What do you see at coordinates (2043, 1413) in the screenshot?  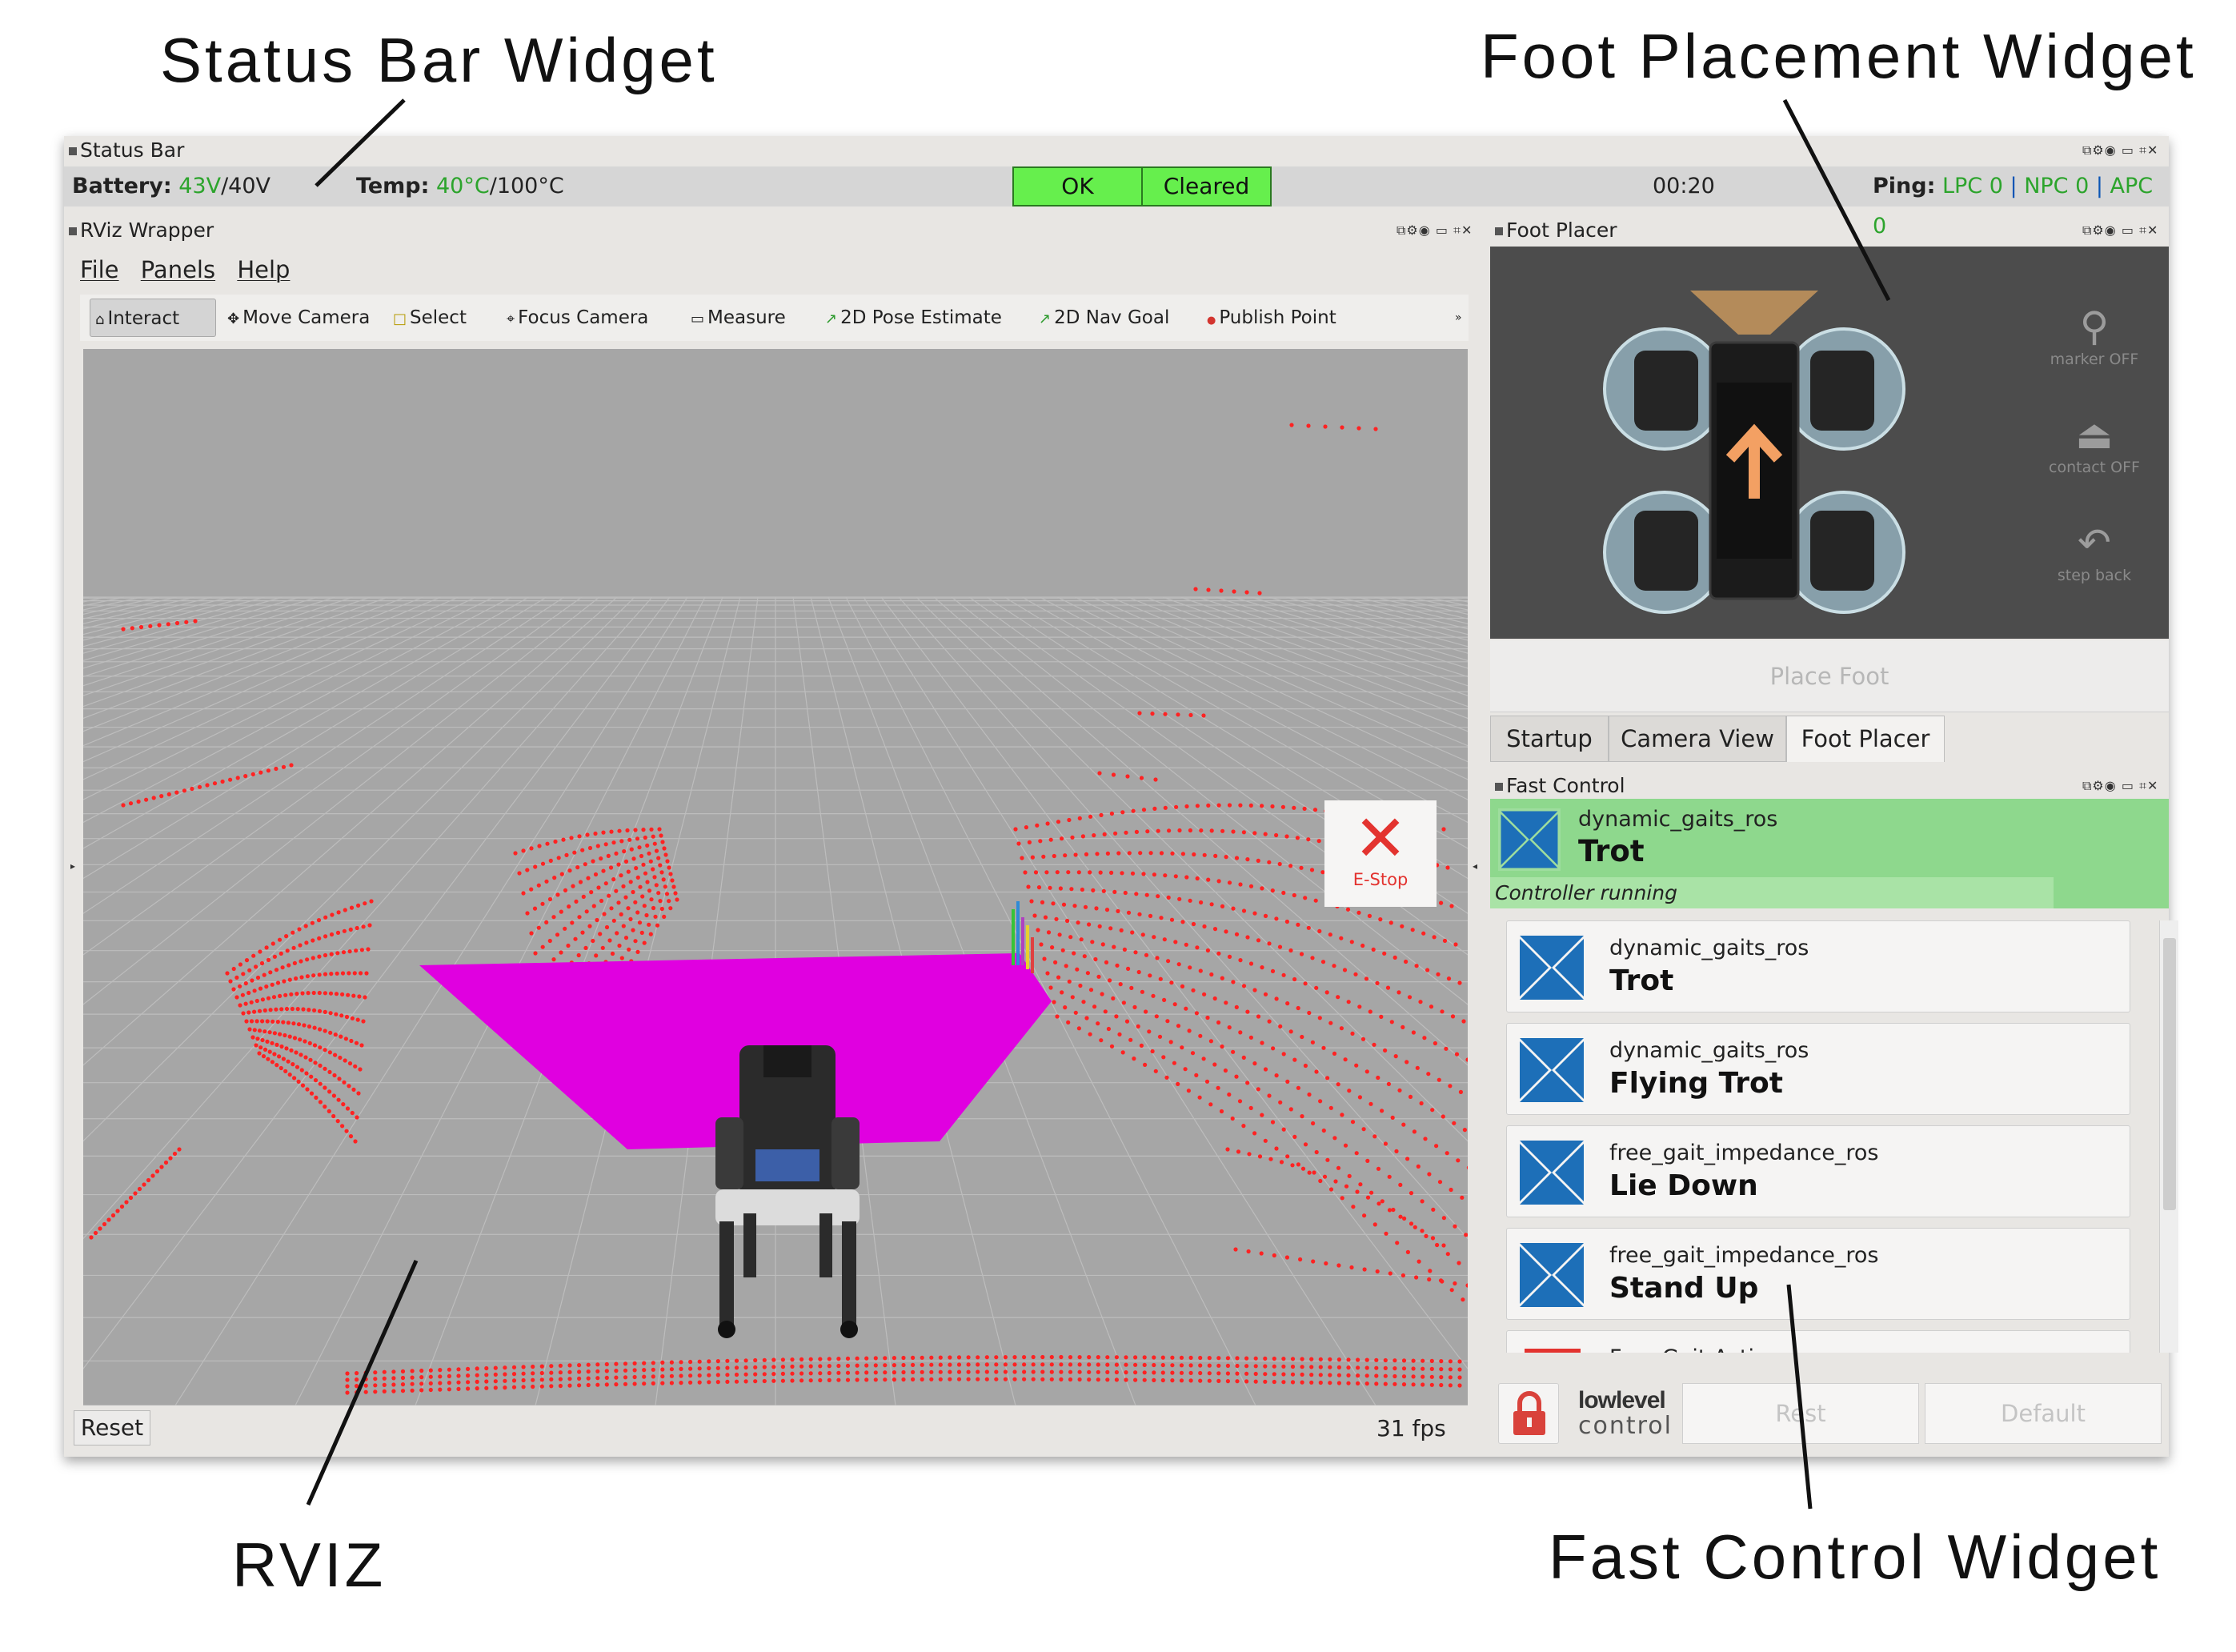 I see `default-button: Default` at bounding box center [2043, 1413].